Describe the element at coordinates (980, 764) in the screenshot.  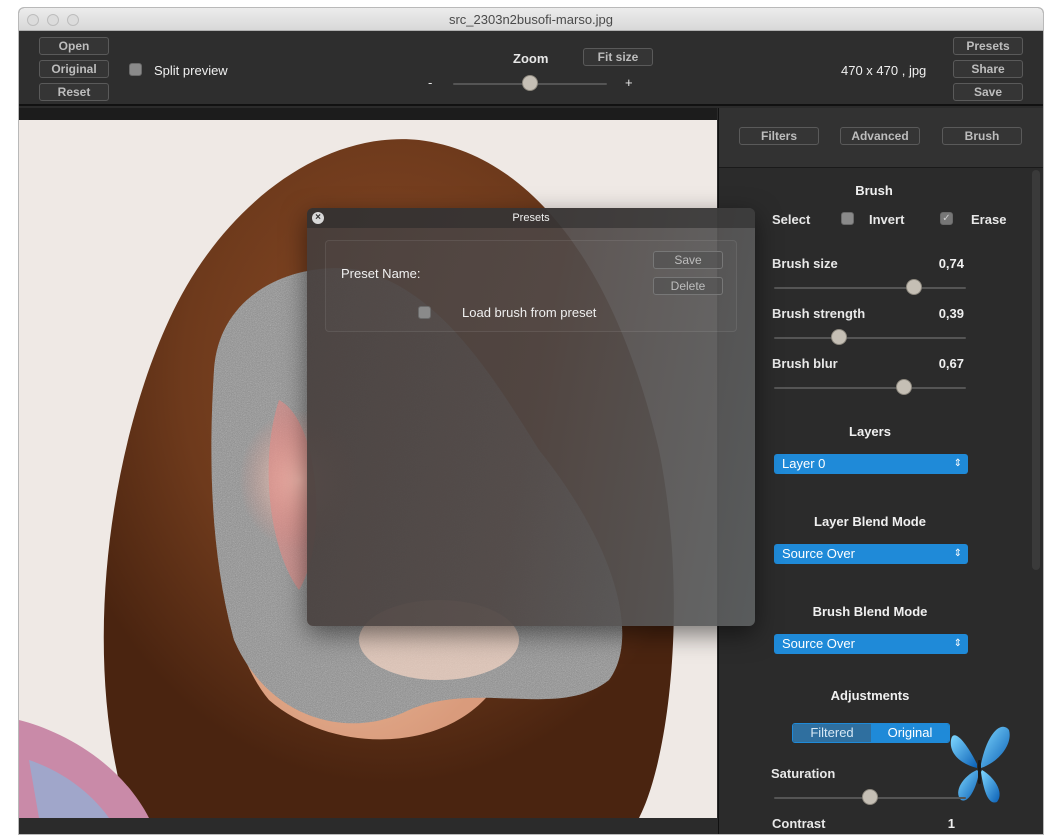
I see `butterfly-icon` at that location.